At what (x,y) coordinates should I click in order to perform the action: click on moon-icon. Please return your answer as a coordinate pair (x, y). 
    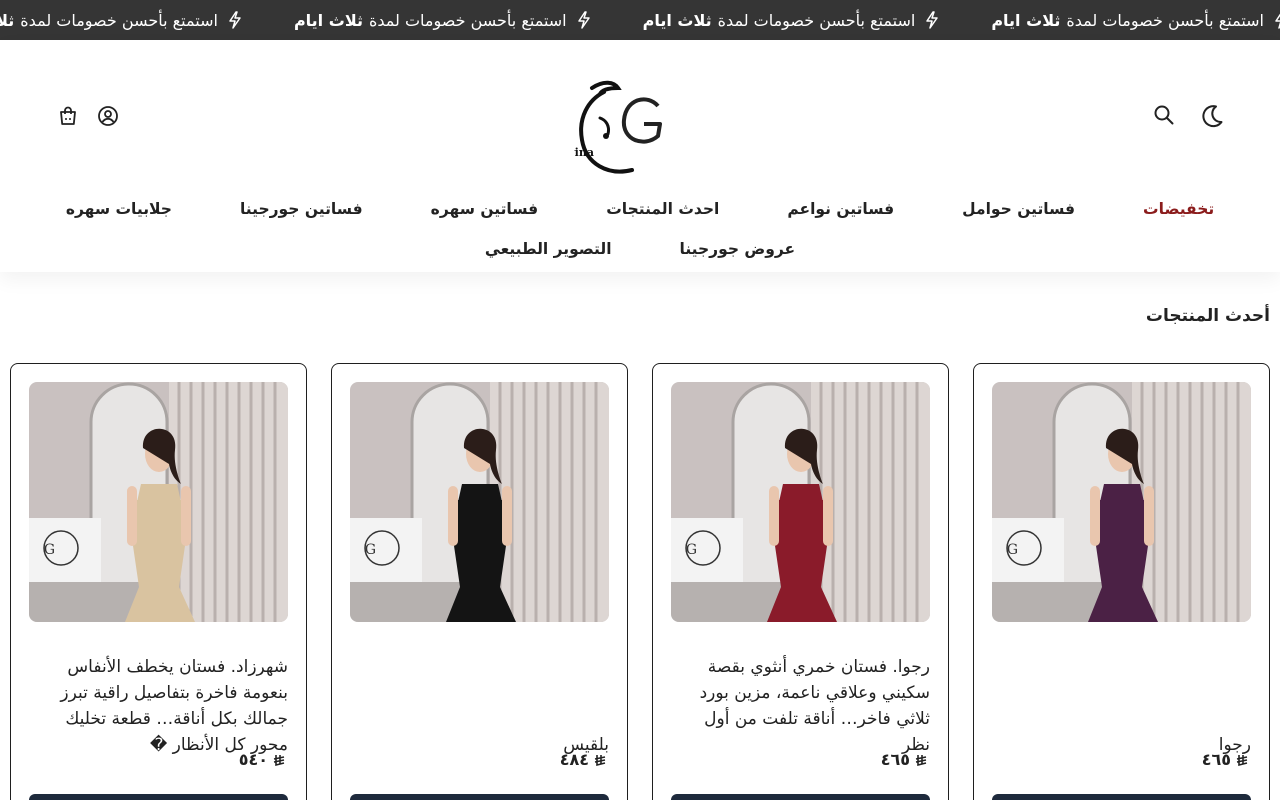
    Looking at the image, I should click on (1212, 116).